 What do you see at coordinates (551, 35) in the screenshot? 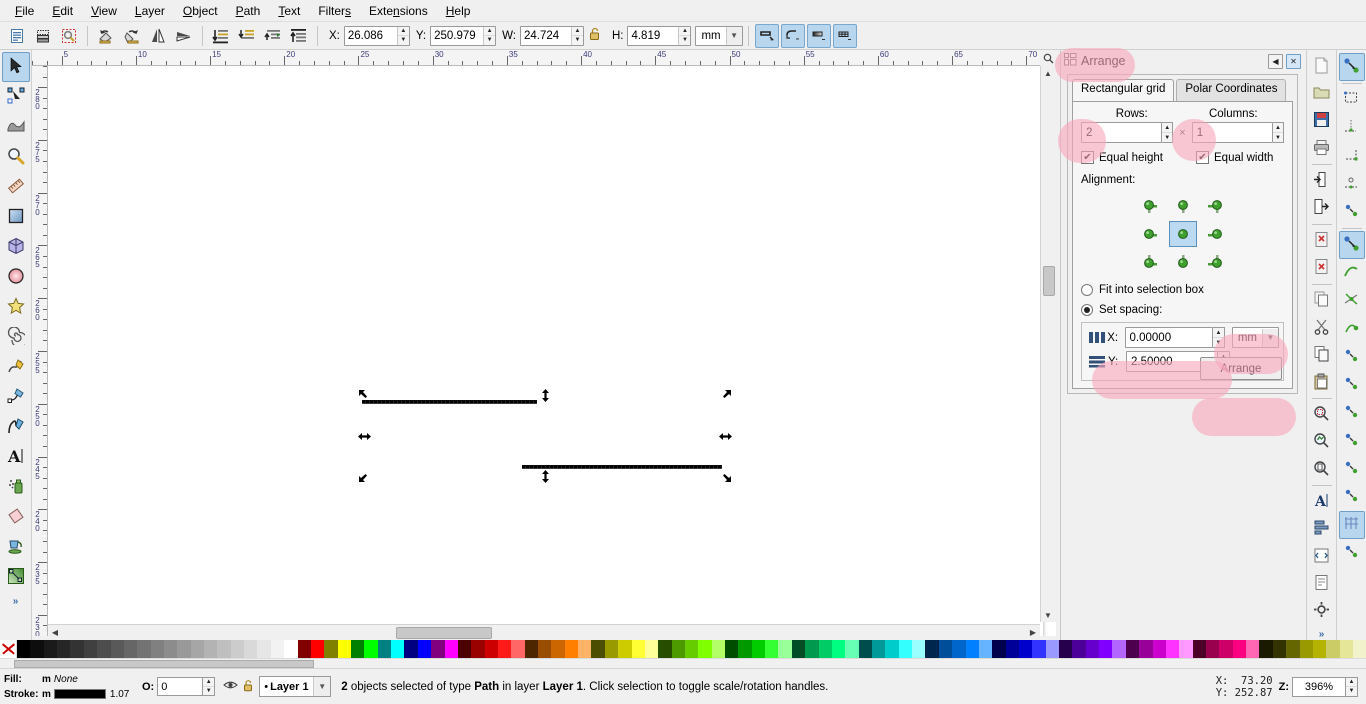
I see `w-field: ▲▼` at bounding box center [551, 35].